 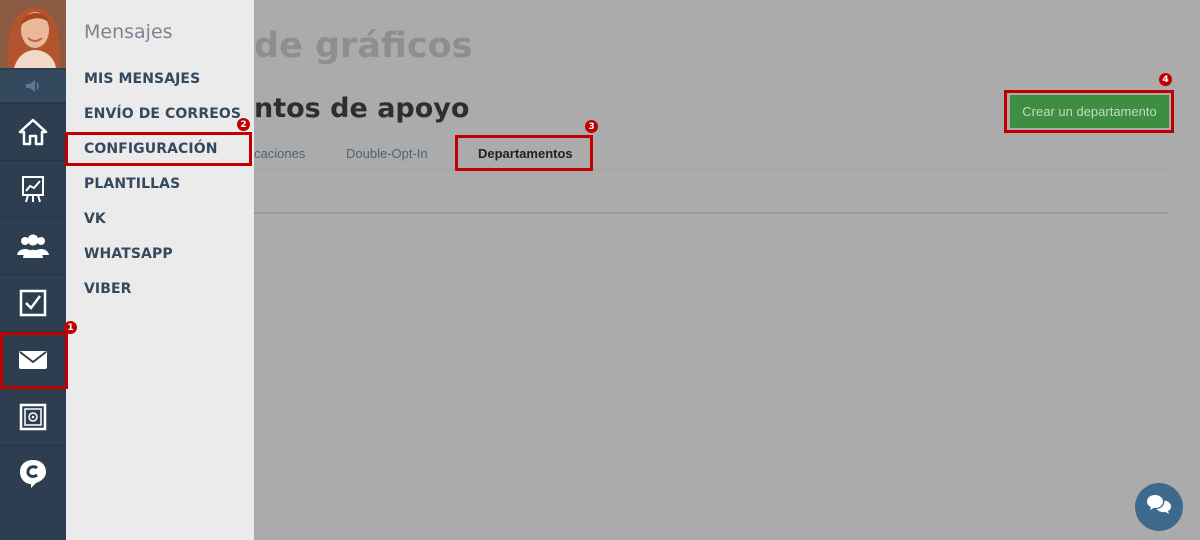 I want to click on menu-item-viber: VIBER, so click(x=108, y=289).